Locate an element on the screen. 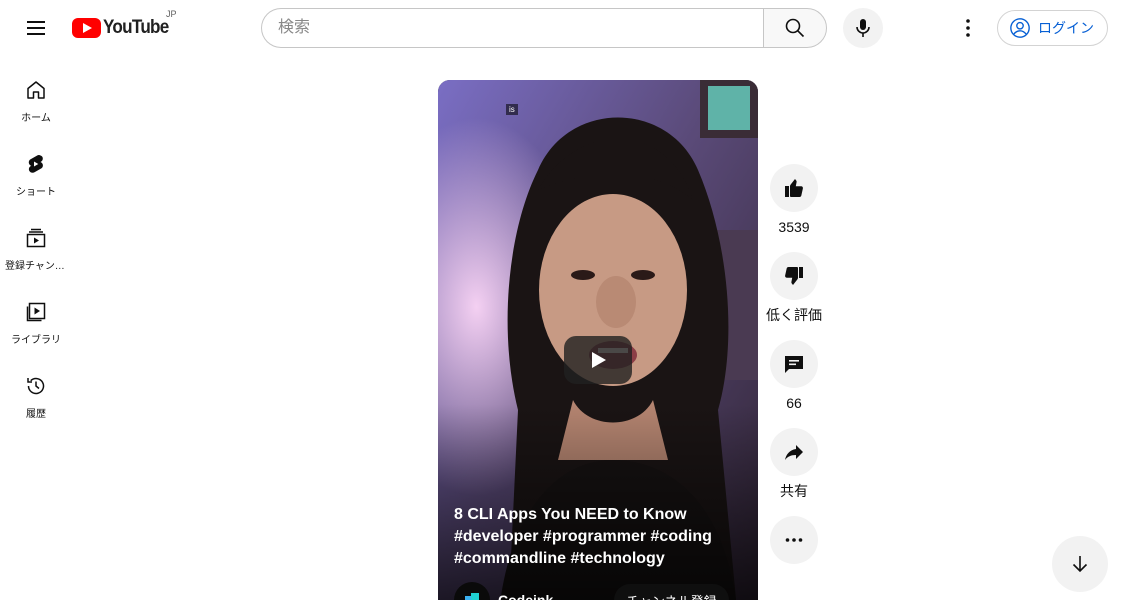 The width and height of the screenshot is (1124, 600). share-icon is located at coordinates (794, 452).